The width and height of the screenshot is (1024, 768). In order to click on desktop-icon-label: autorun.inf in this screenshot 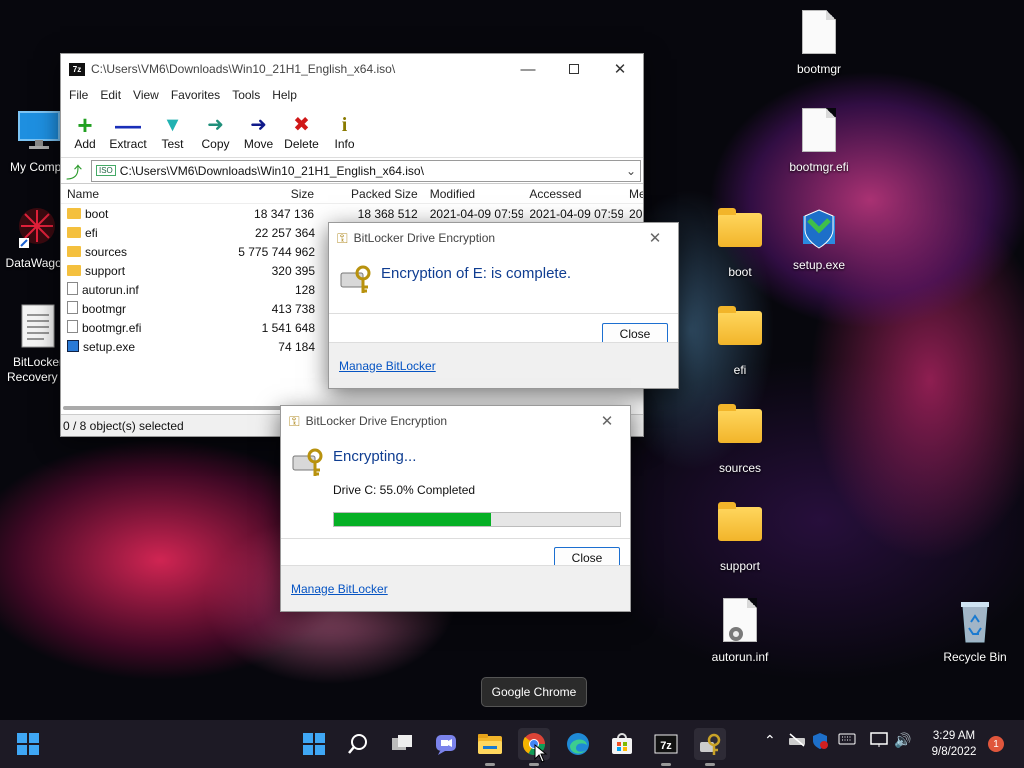, I will do `click(740, 657)`.